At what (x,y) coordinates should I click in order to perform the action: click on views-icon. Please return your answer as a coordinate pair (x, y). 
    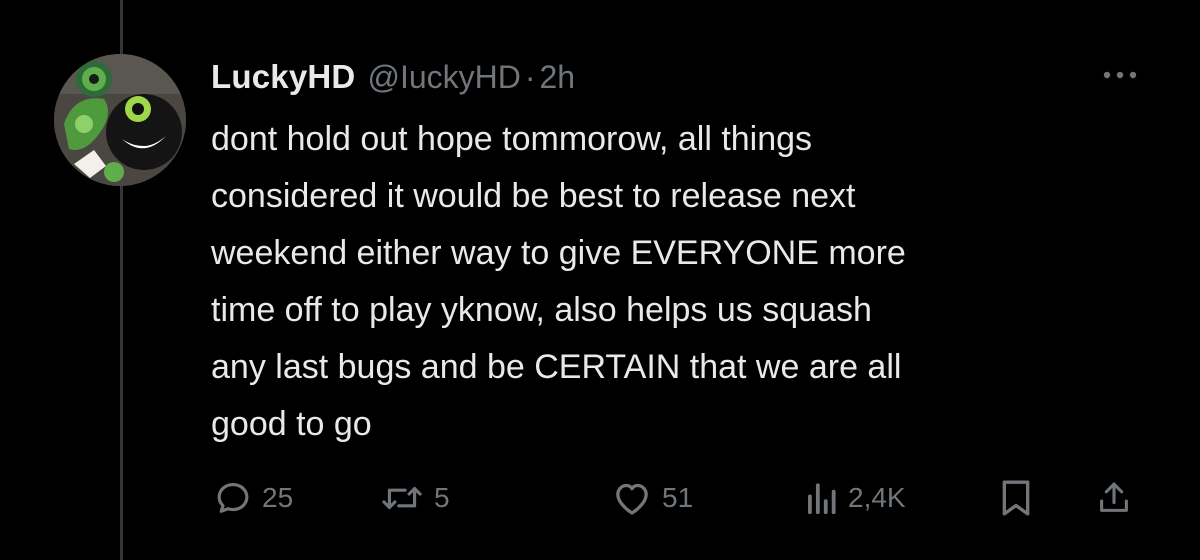
    Looking at the image, I should click on (822, 499).